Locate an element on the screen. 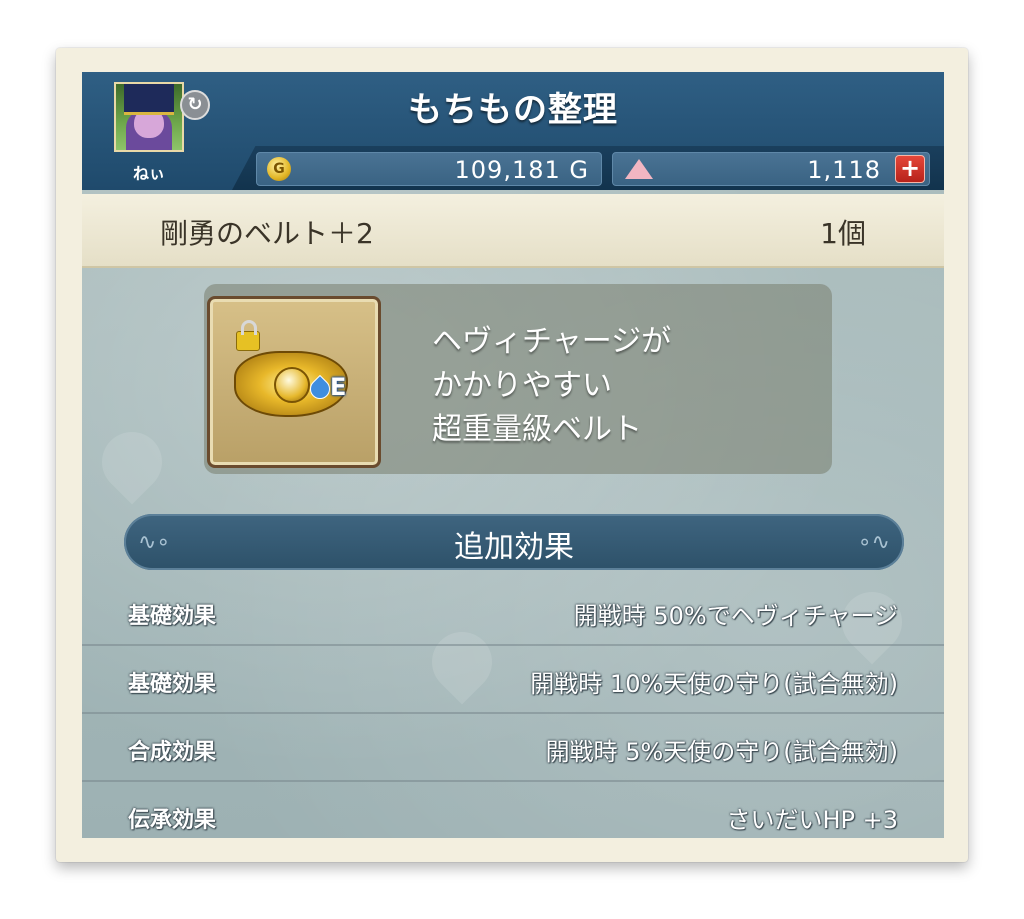  gem-icon is located at coordinates (639, 169).